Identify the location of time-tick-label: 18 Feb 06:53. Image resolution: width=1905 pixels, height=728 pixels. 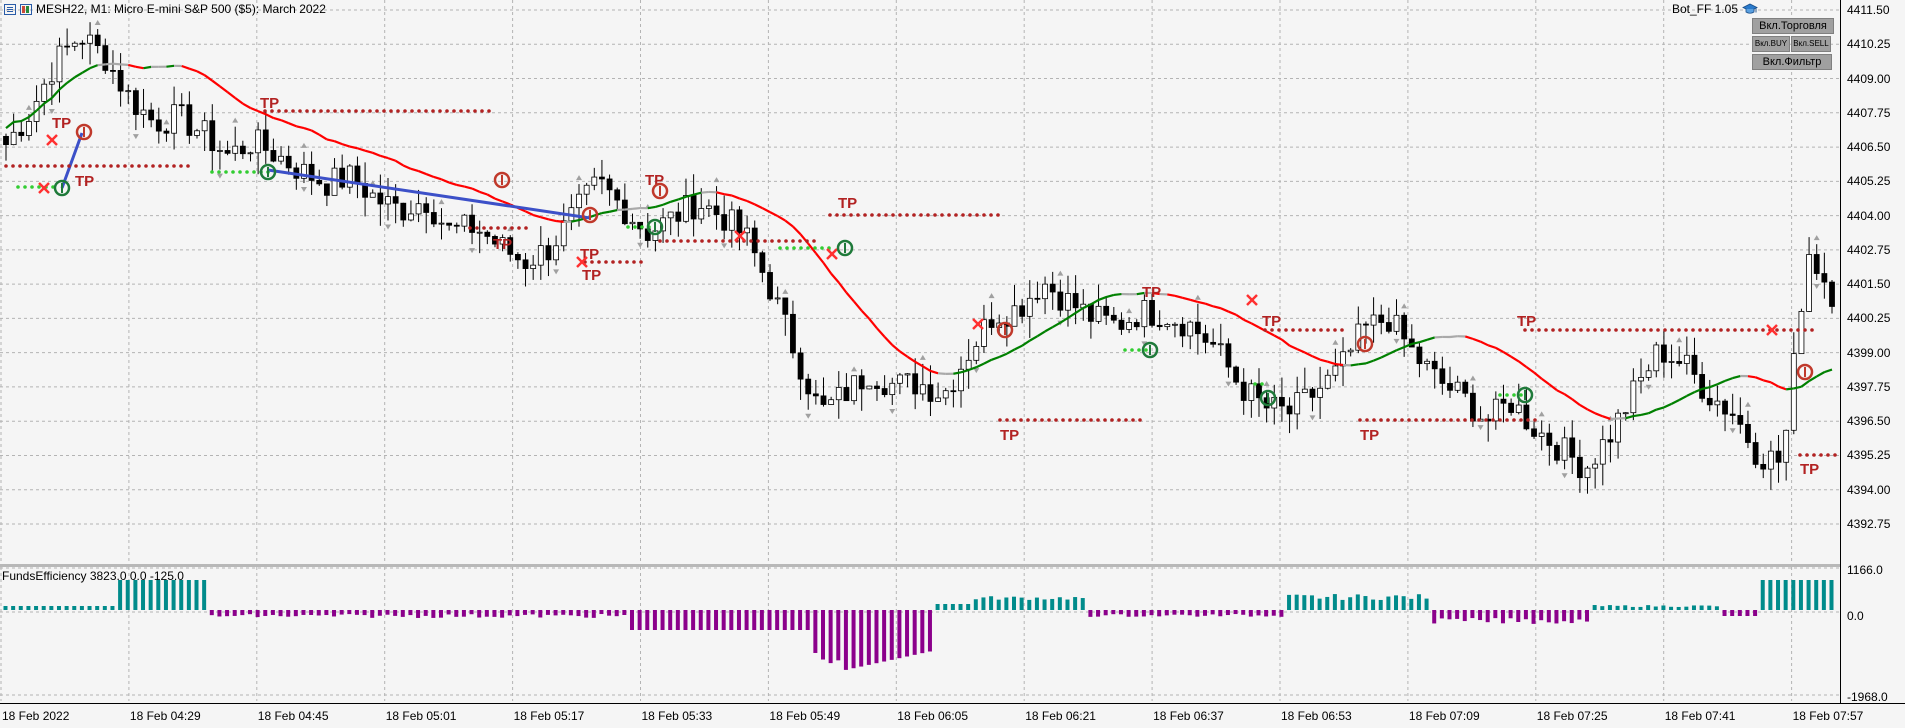
(1316, 716).